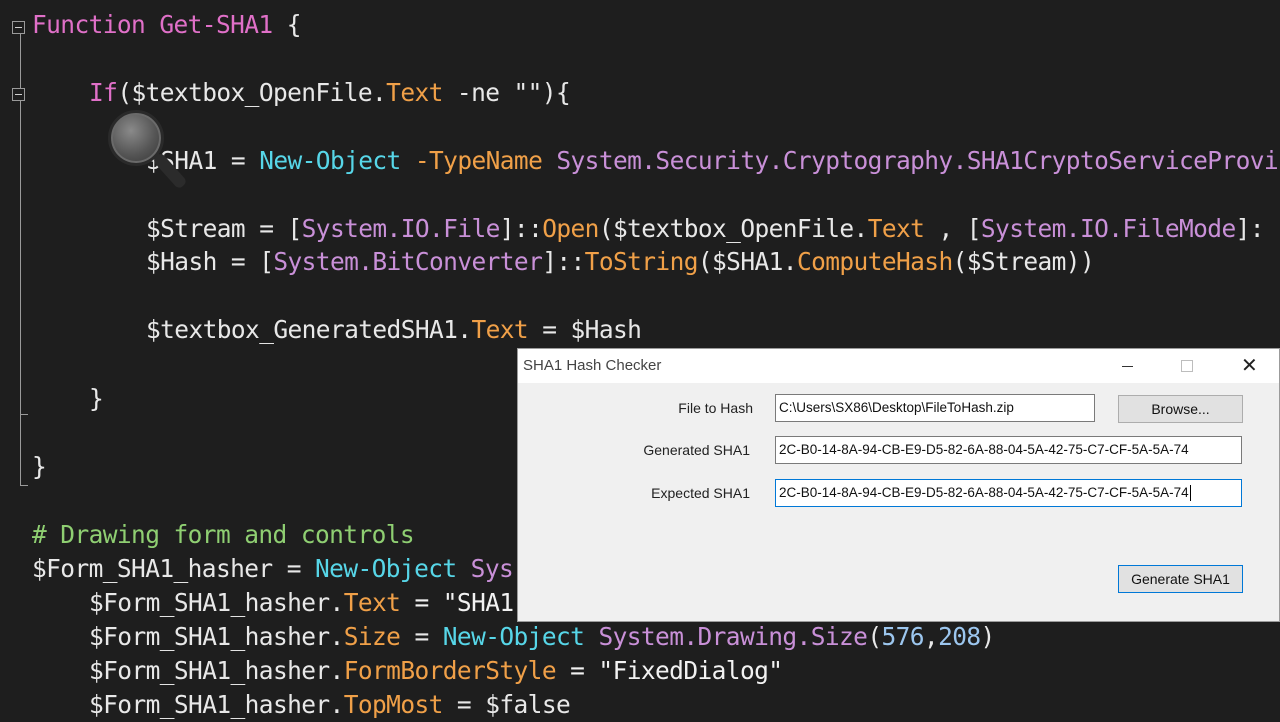 This screenshot has height=722, width=1280. I want to click on code-token: $Stream = [, so click(224, 228).